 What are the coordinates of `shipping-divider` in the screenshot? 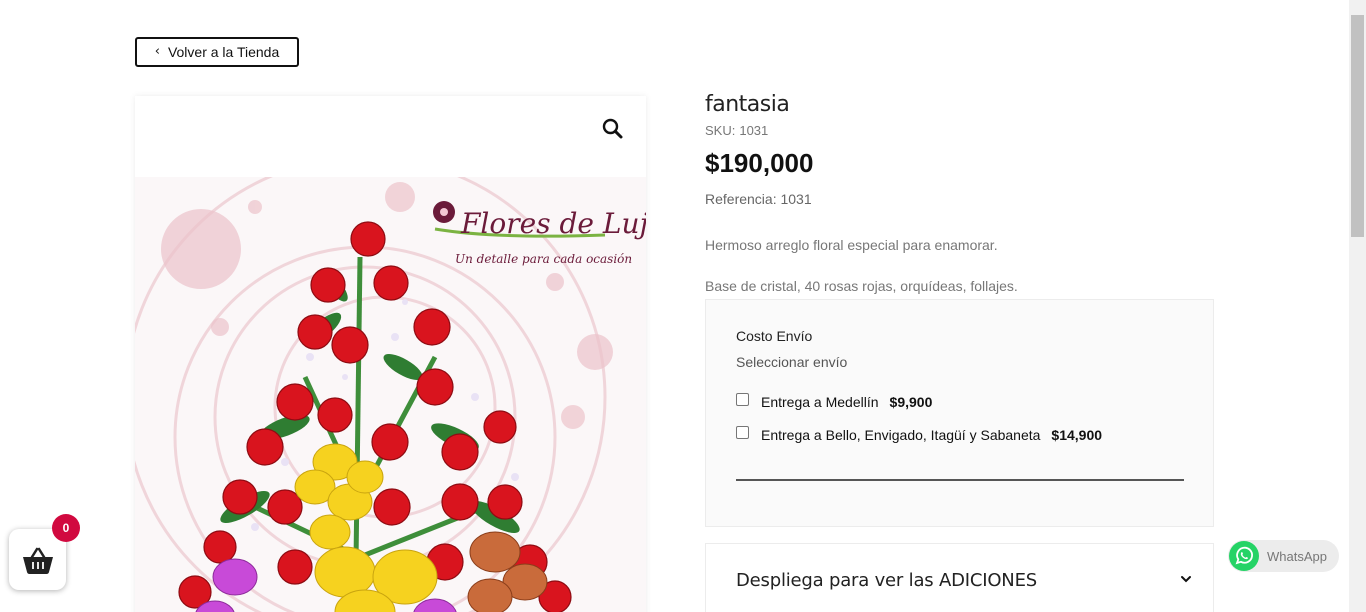 It's located at (960, 480).